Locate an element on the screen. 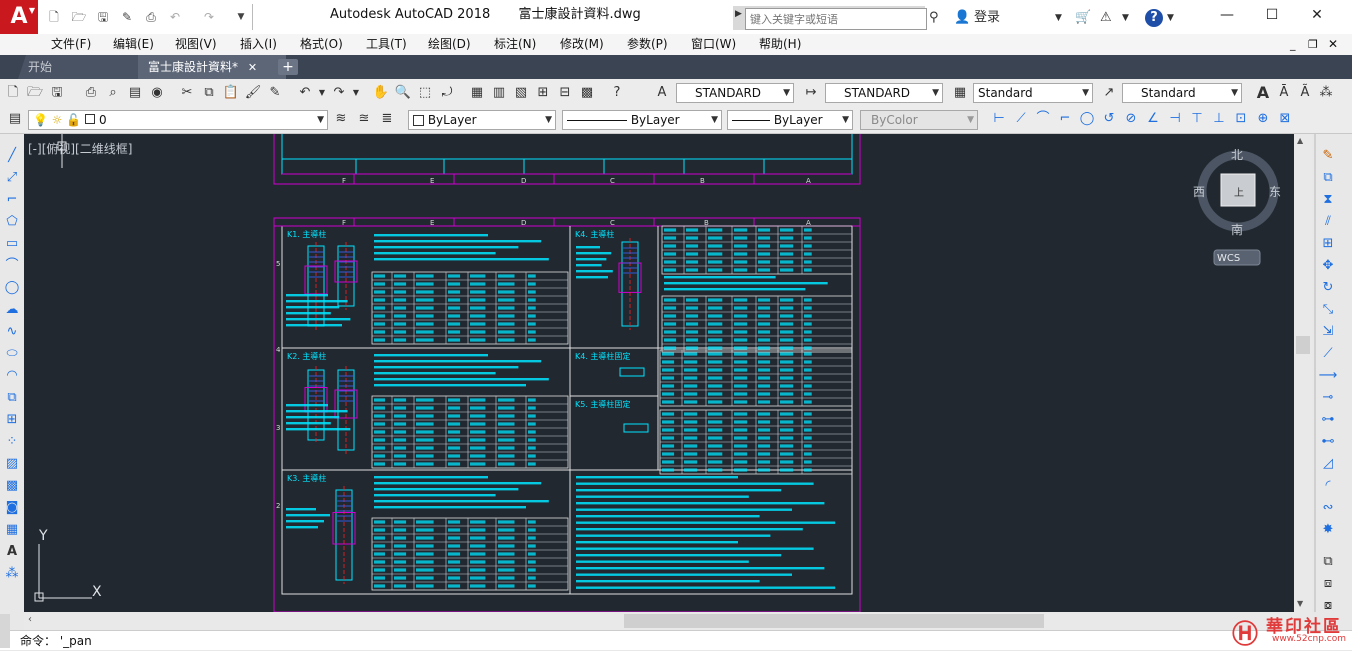  markup-icon: ⊟ is located at coordinates (565, 93).